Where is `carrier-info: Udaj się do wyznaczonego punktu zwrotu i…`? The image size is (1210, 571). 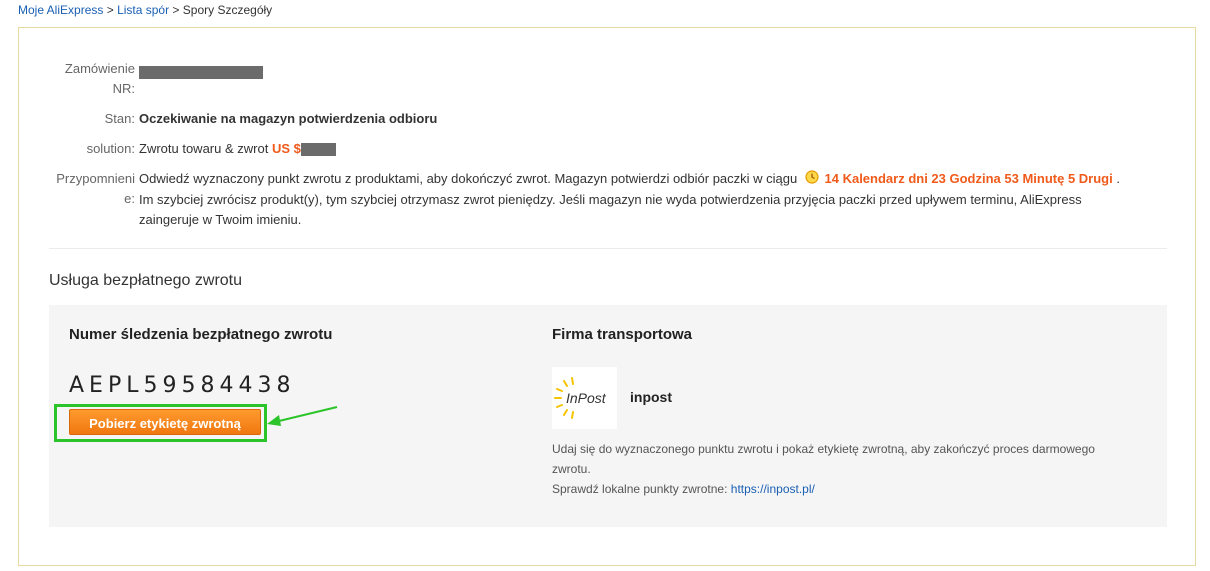
carrier-info: Udaj się do wyznaczonego punktu zwrotu i… is located at coordinates (842, 469).